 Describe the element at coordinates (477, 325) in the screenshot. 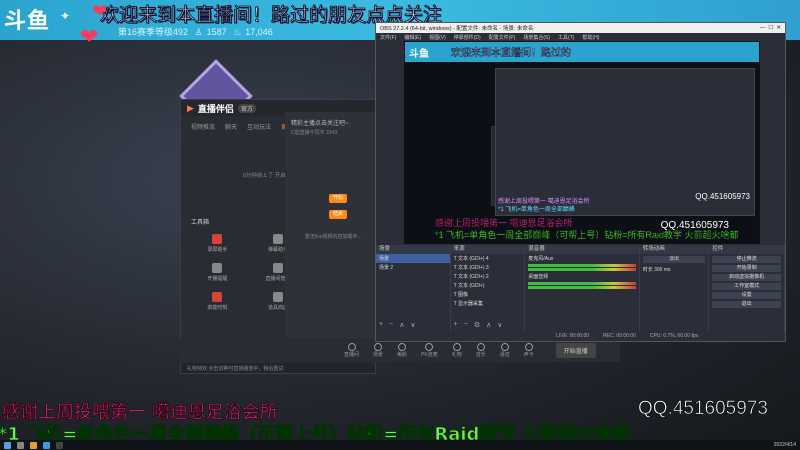

I see `gear-icon: ⚙` at that location.